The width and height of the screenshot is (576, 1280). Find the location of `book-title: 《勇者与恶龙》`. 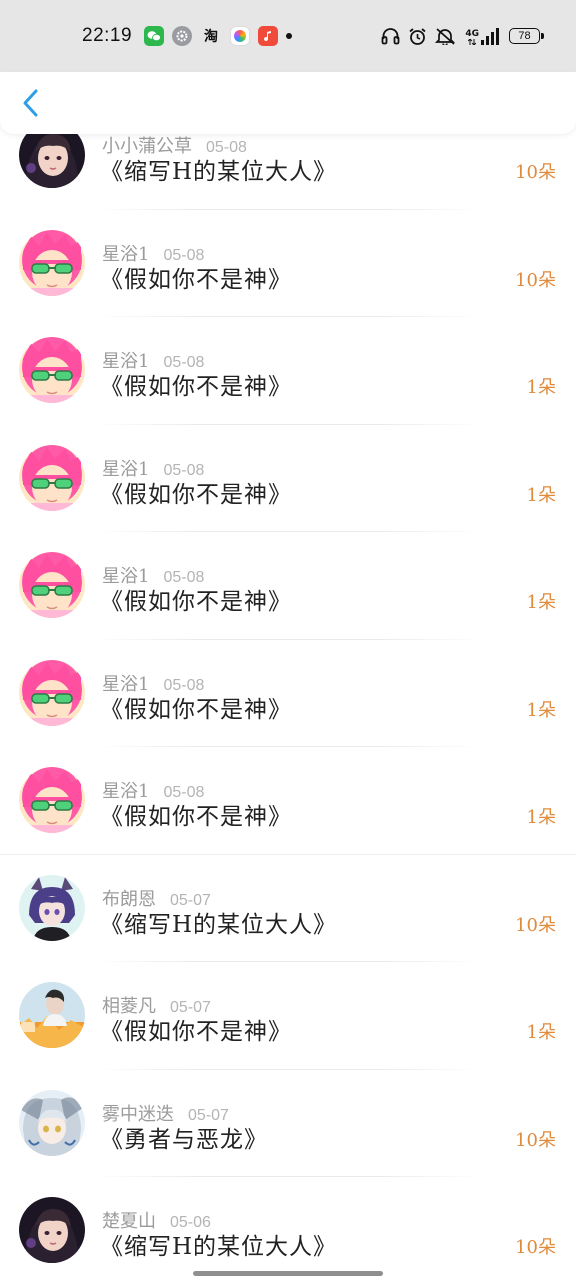

book-title: 《勇者与恶龙》 is located at coordinates (184, 1137).